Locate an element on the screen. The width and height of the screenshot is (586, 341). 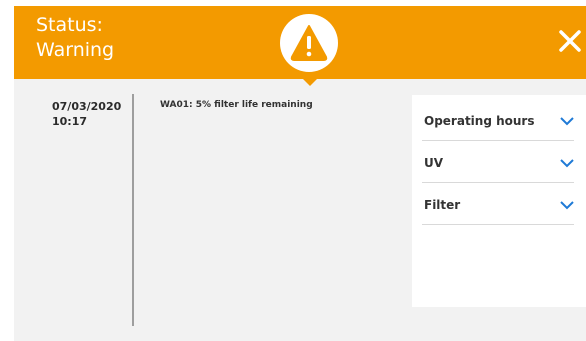
panel-item-operating-hours: Operating hours is located at coordinates (498, 122).